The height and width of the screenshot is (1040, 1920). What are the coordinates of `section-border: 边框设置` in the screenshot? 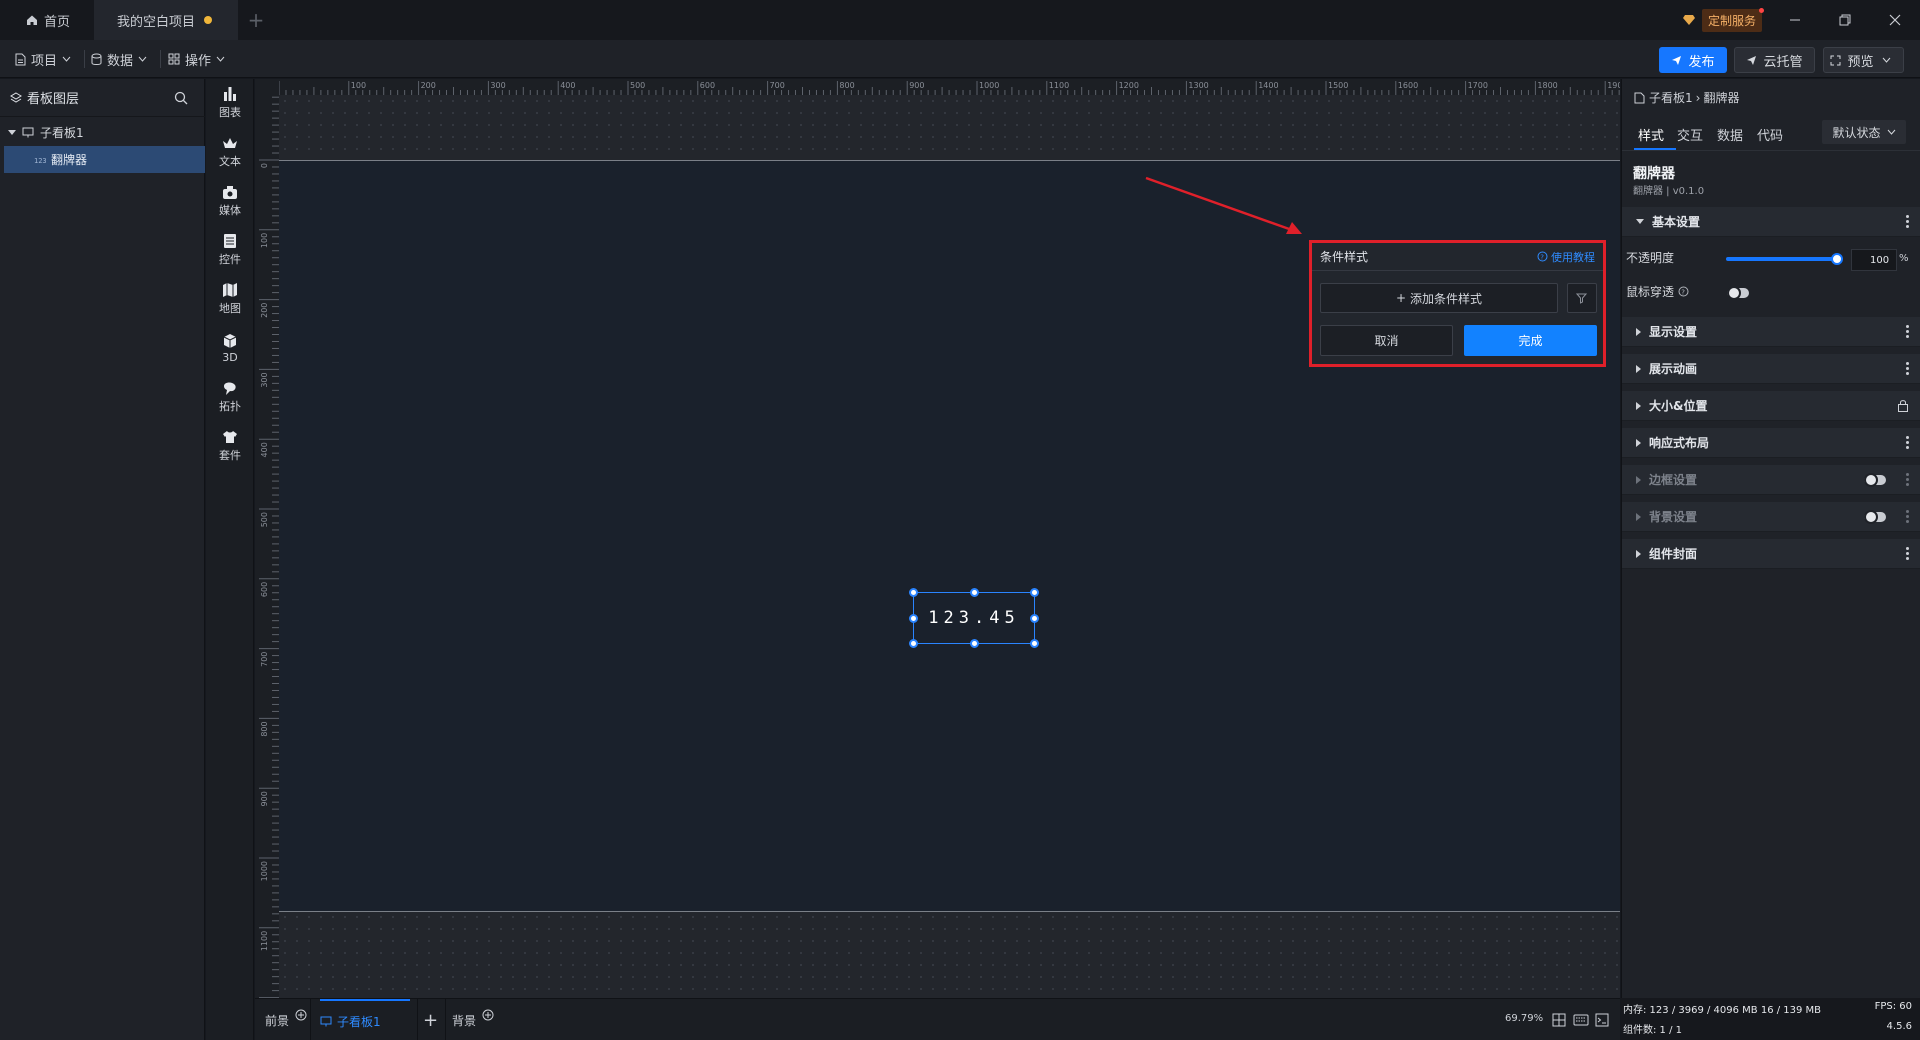 It's located at (1771, 480).